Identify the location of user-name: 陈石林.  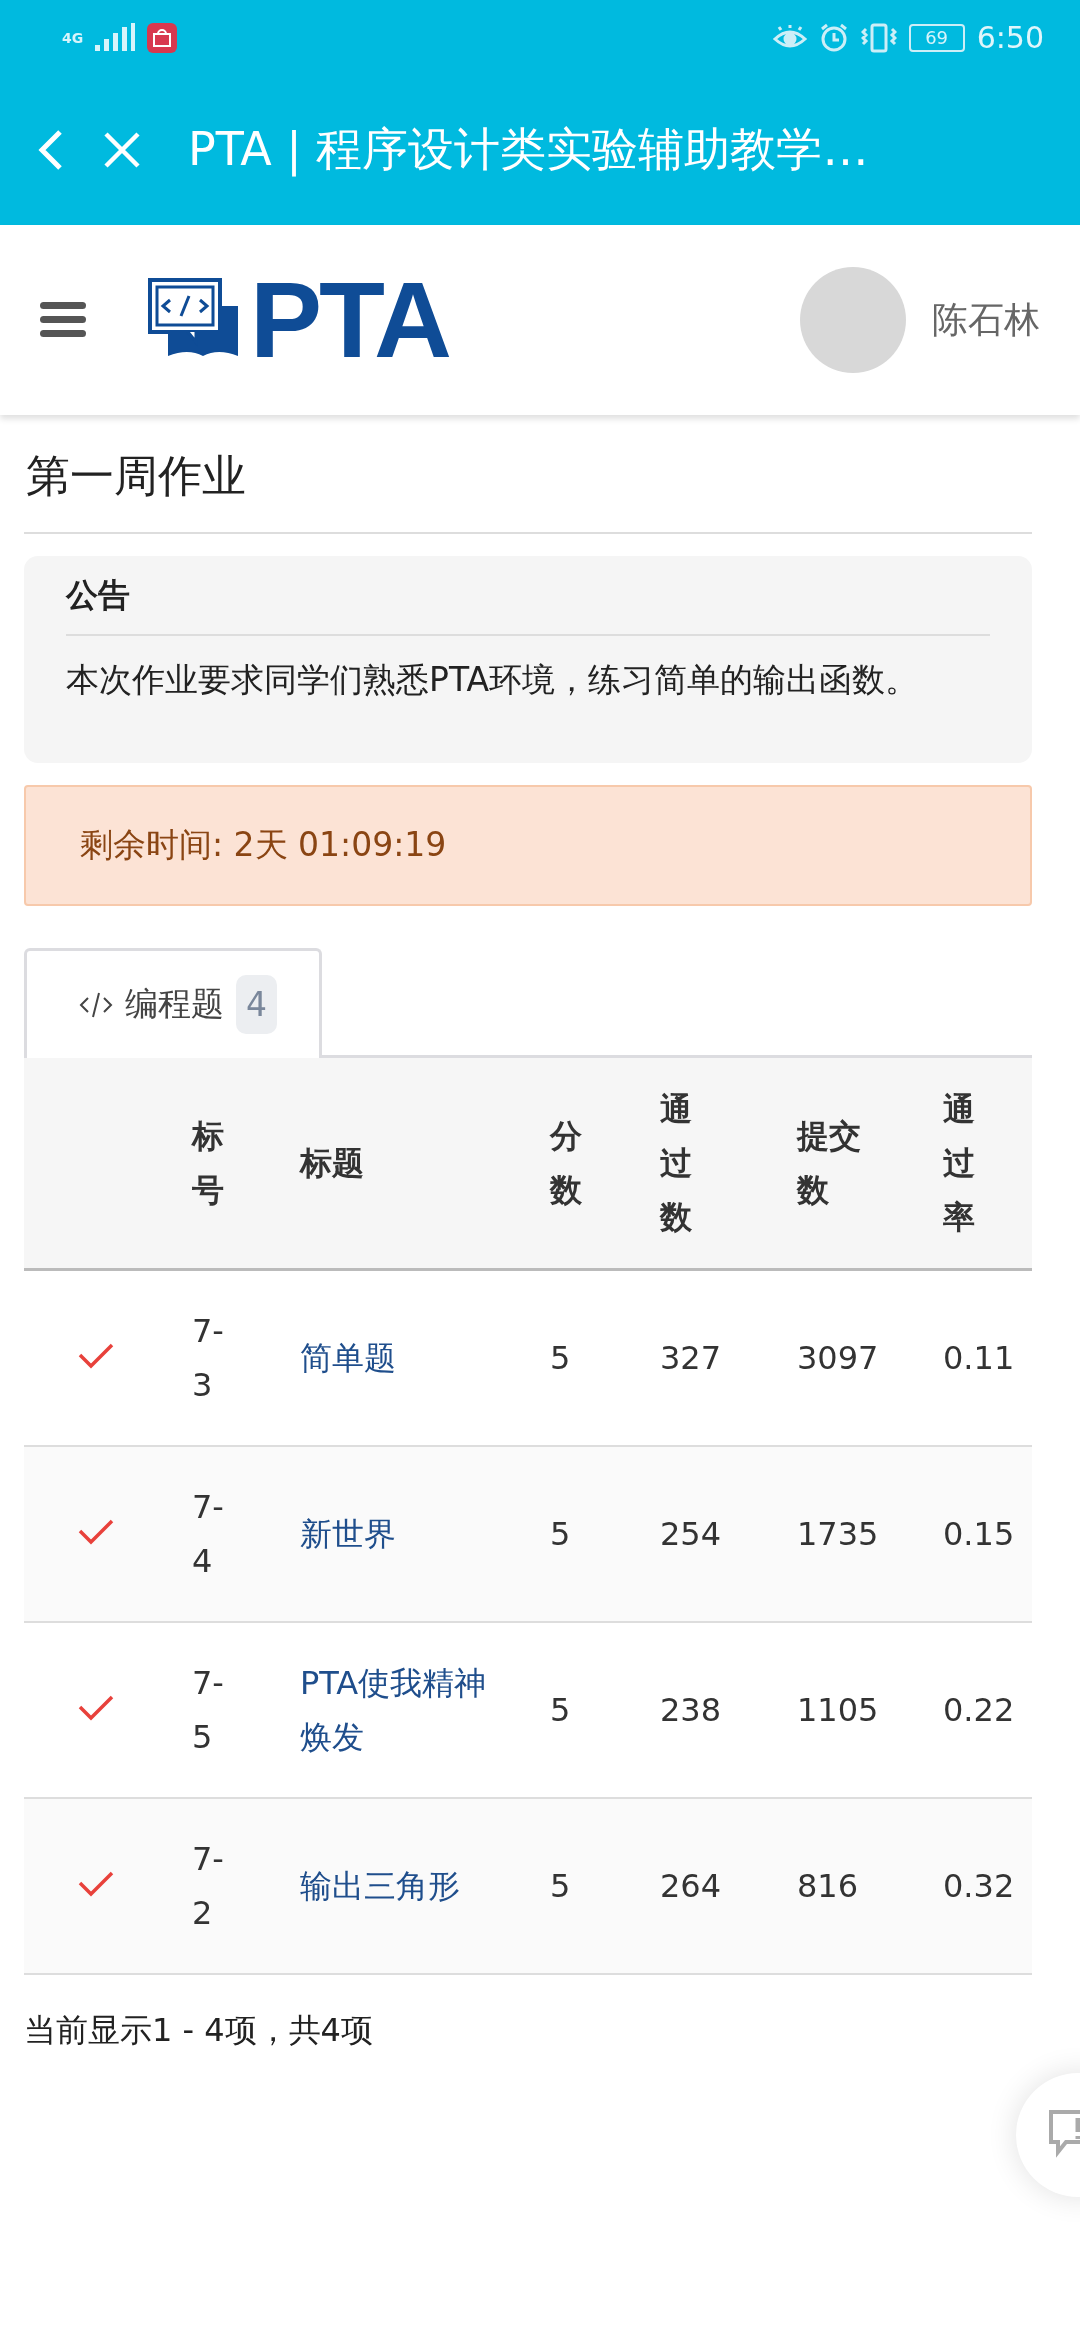
(986, 320).